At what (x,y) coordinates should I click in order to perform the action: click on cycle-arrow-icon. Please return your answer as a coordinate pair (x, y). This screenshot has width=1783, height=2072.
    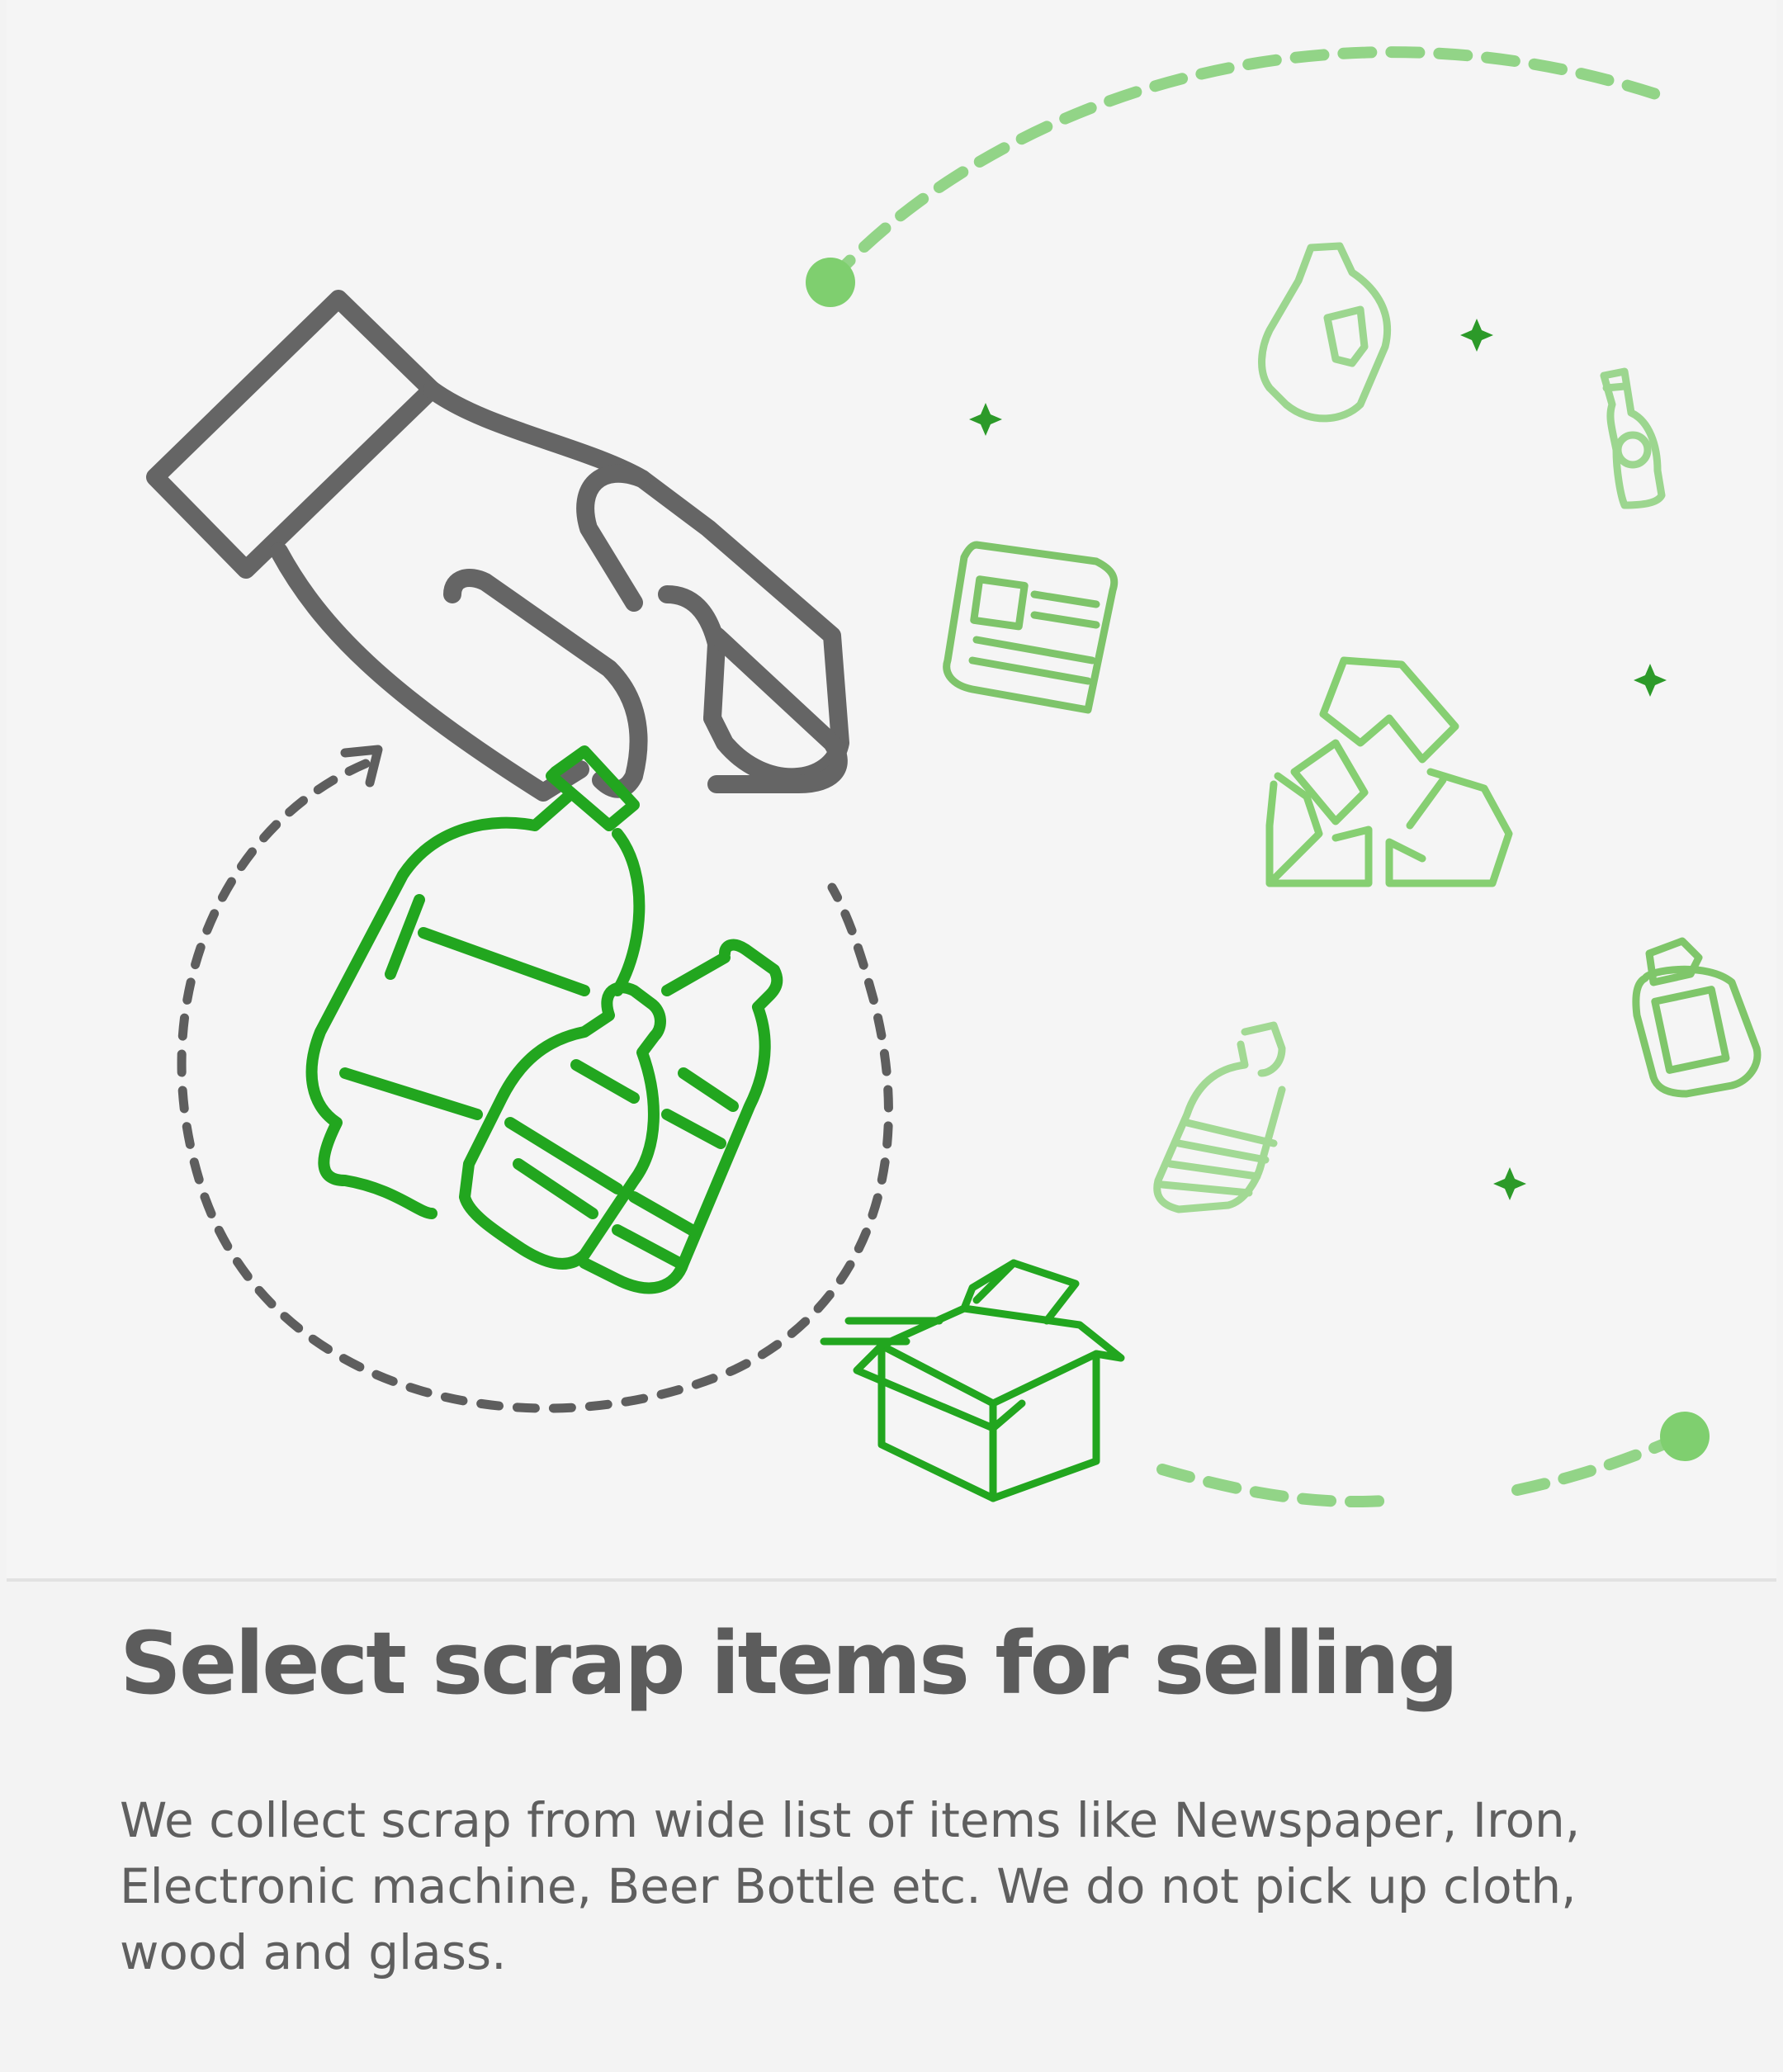
    Looking at the image, I should click on (535, 1079).